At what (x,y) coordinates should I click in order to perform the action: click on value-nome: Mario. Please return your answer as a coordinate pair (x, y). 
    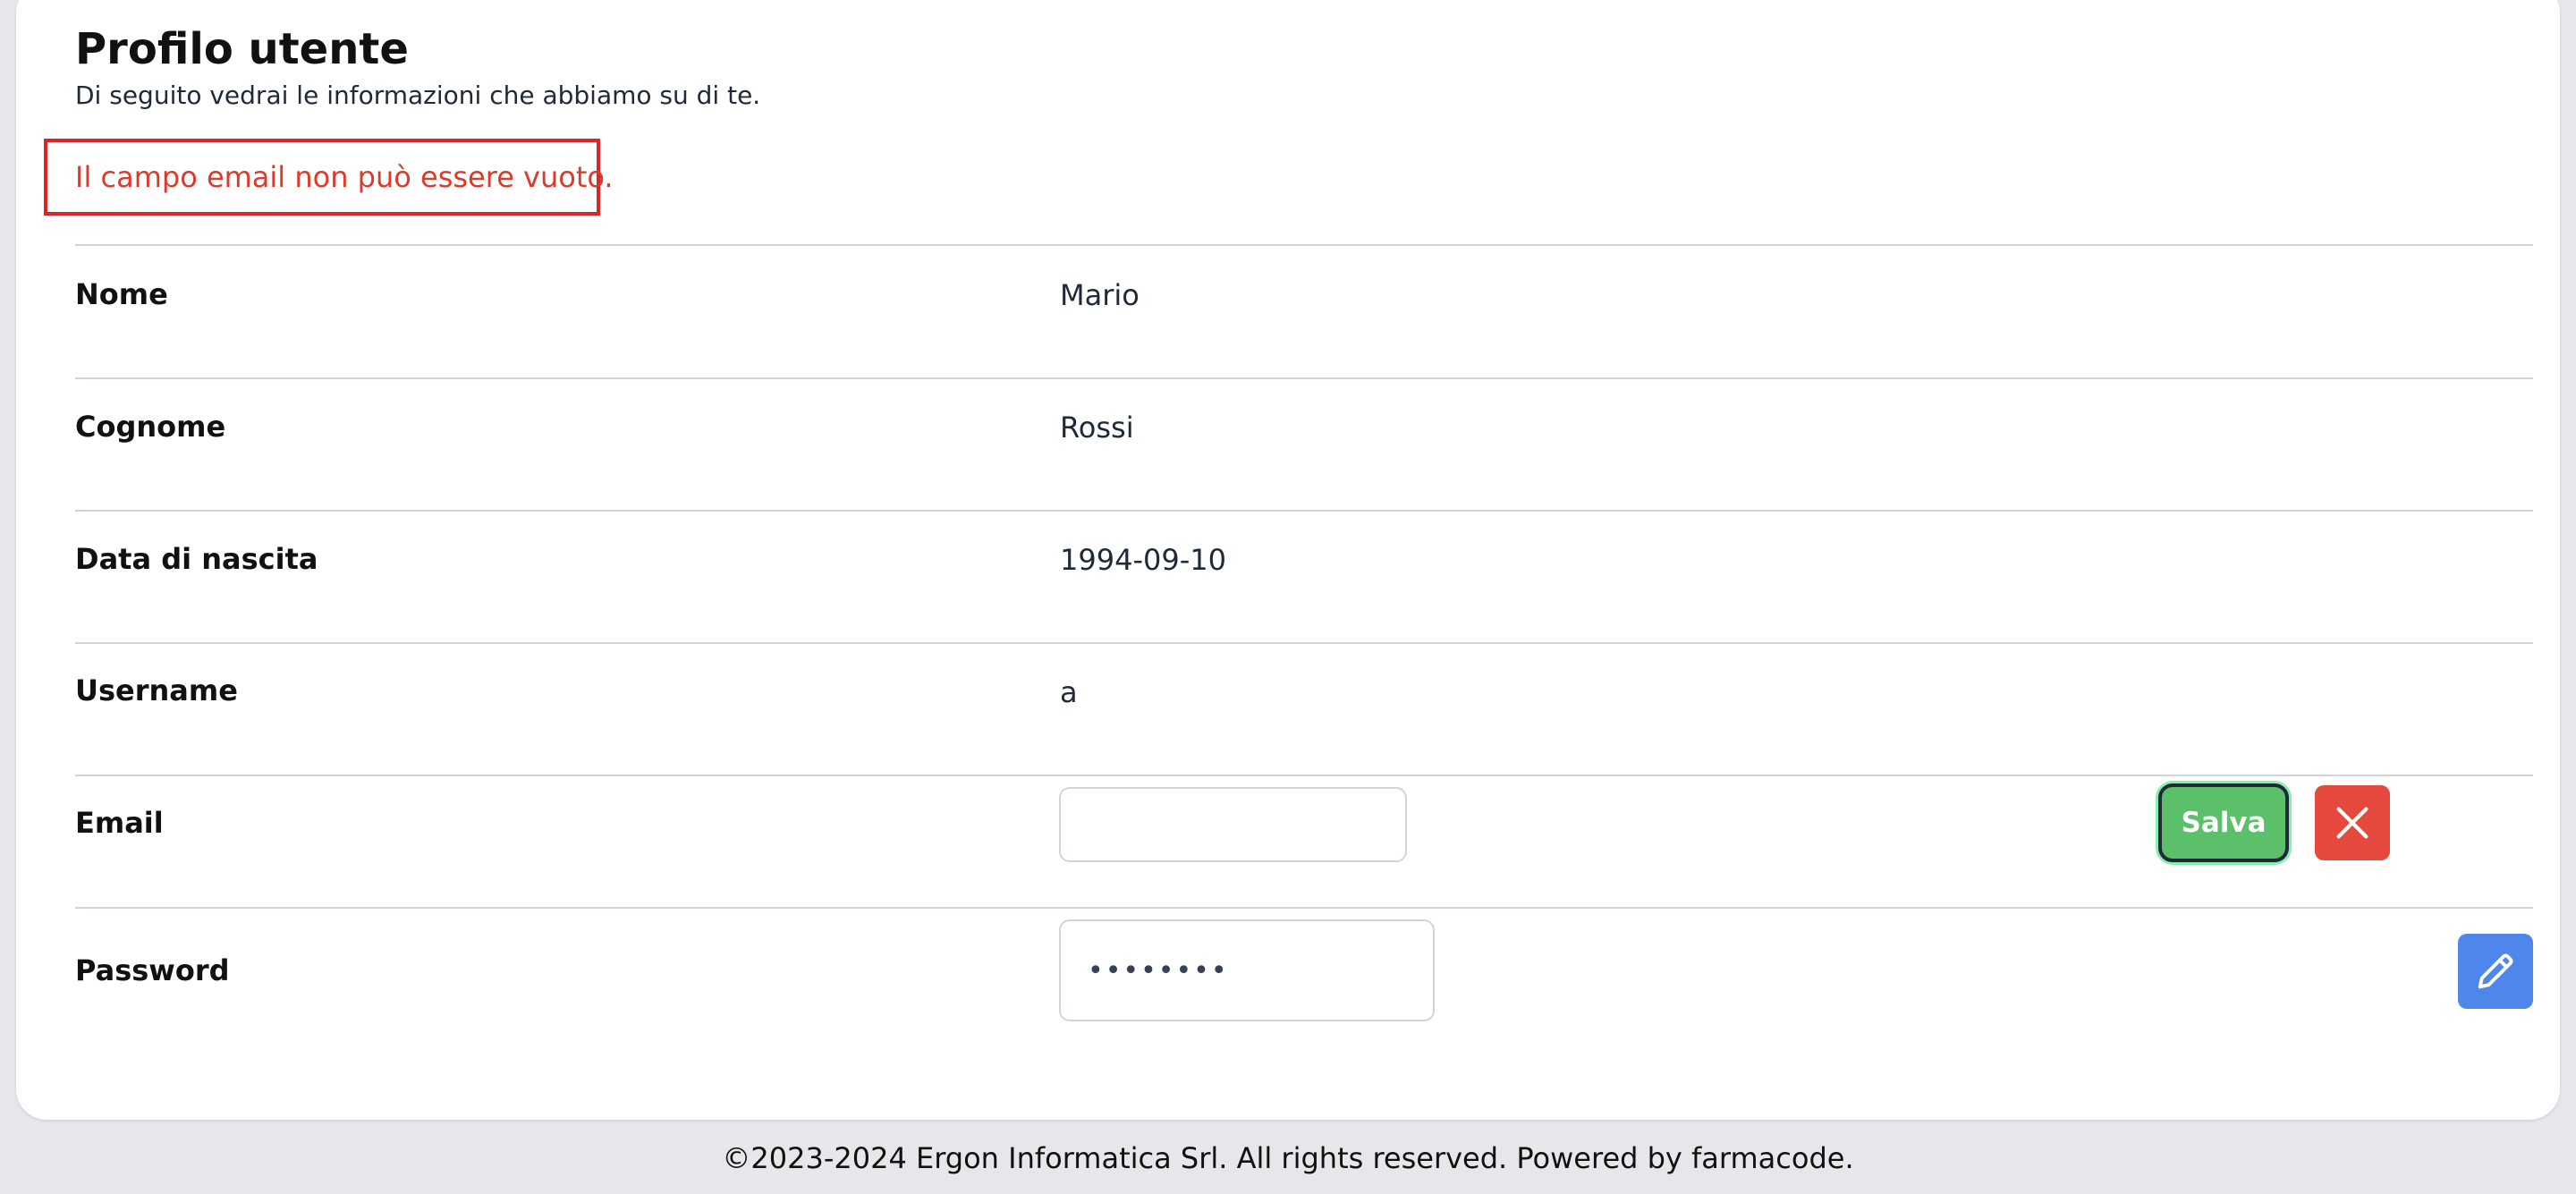
    Looking at the image, I should click on (1100, 295).